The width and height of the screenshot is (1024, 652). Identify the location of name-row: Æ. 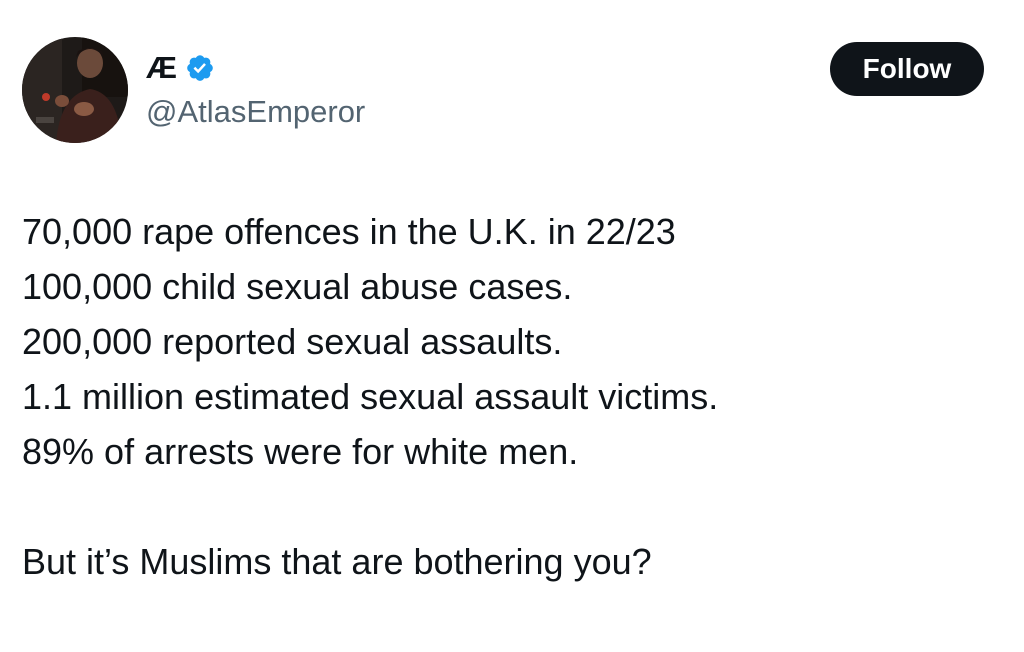
(255, 68).